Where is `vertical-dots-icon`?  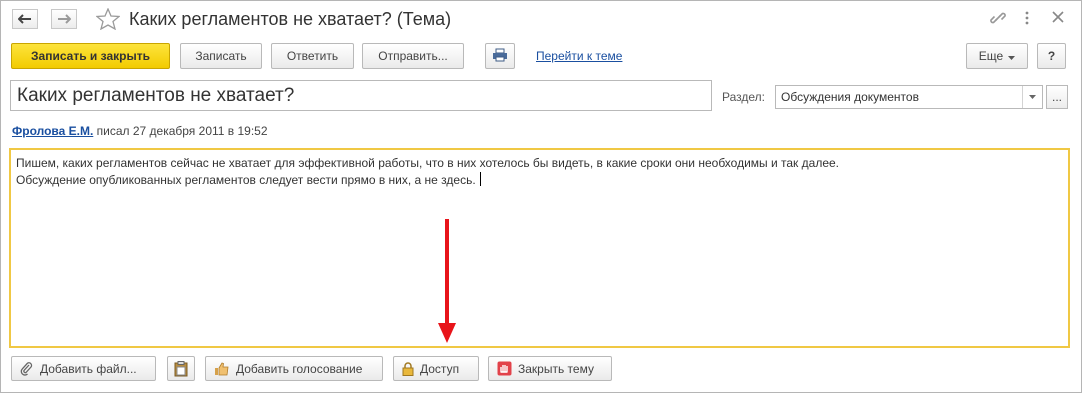
vertical-dots-icon is located at coordinates (1027, 19).